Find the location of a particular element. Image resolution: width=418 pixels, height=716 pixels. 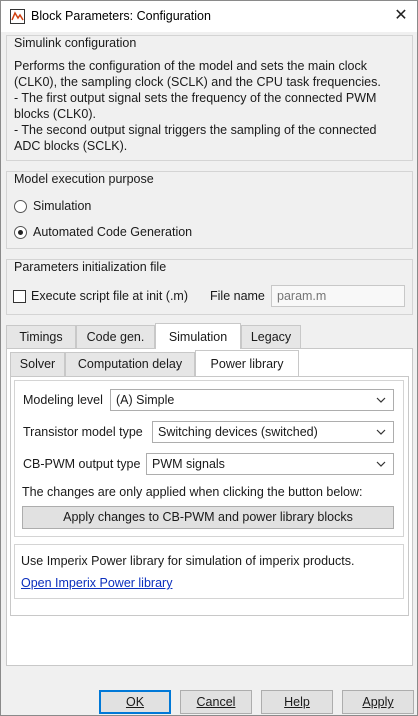

modeling-level-select: (A) Simple is located at coordinates (252, 400).